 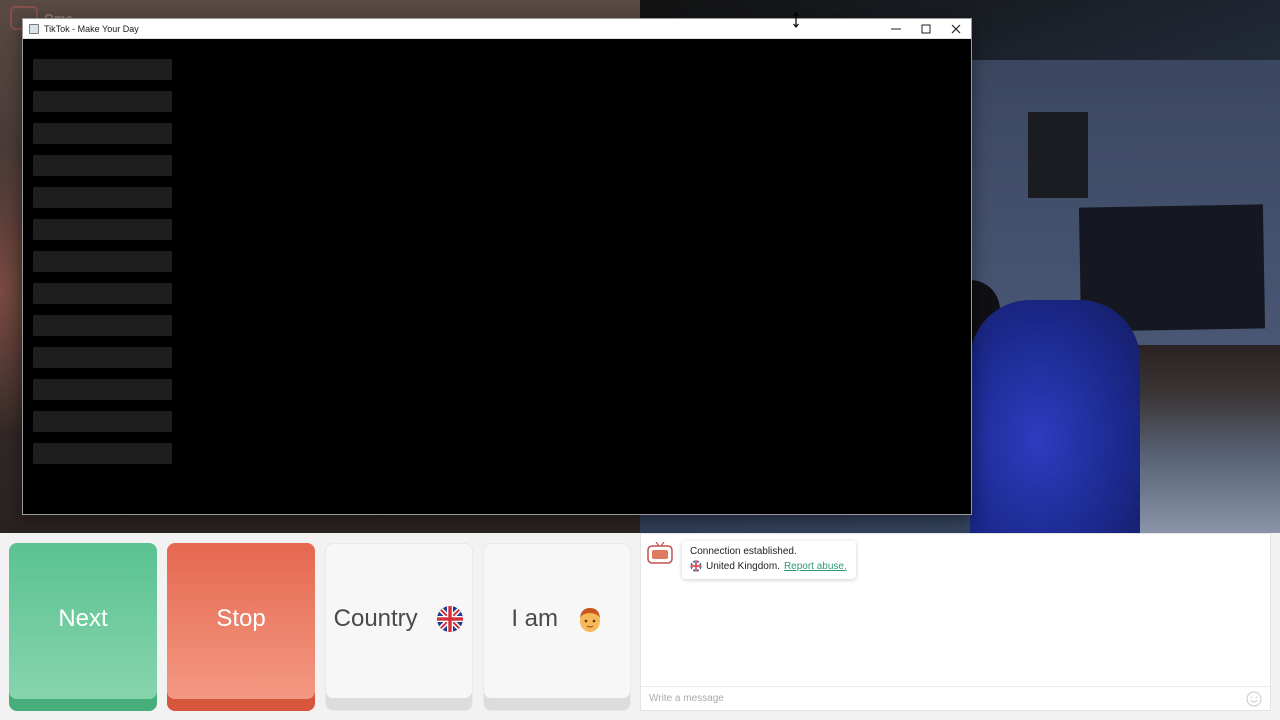 I want to click on system-message: Connection established. United Kingdom., so click(x=769, y=560).